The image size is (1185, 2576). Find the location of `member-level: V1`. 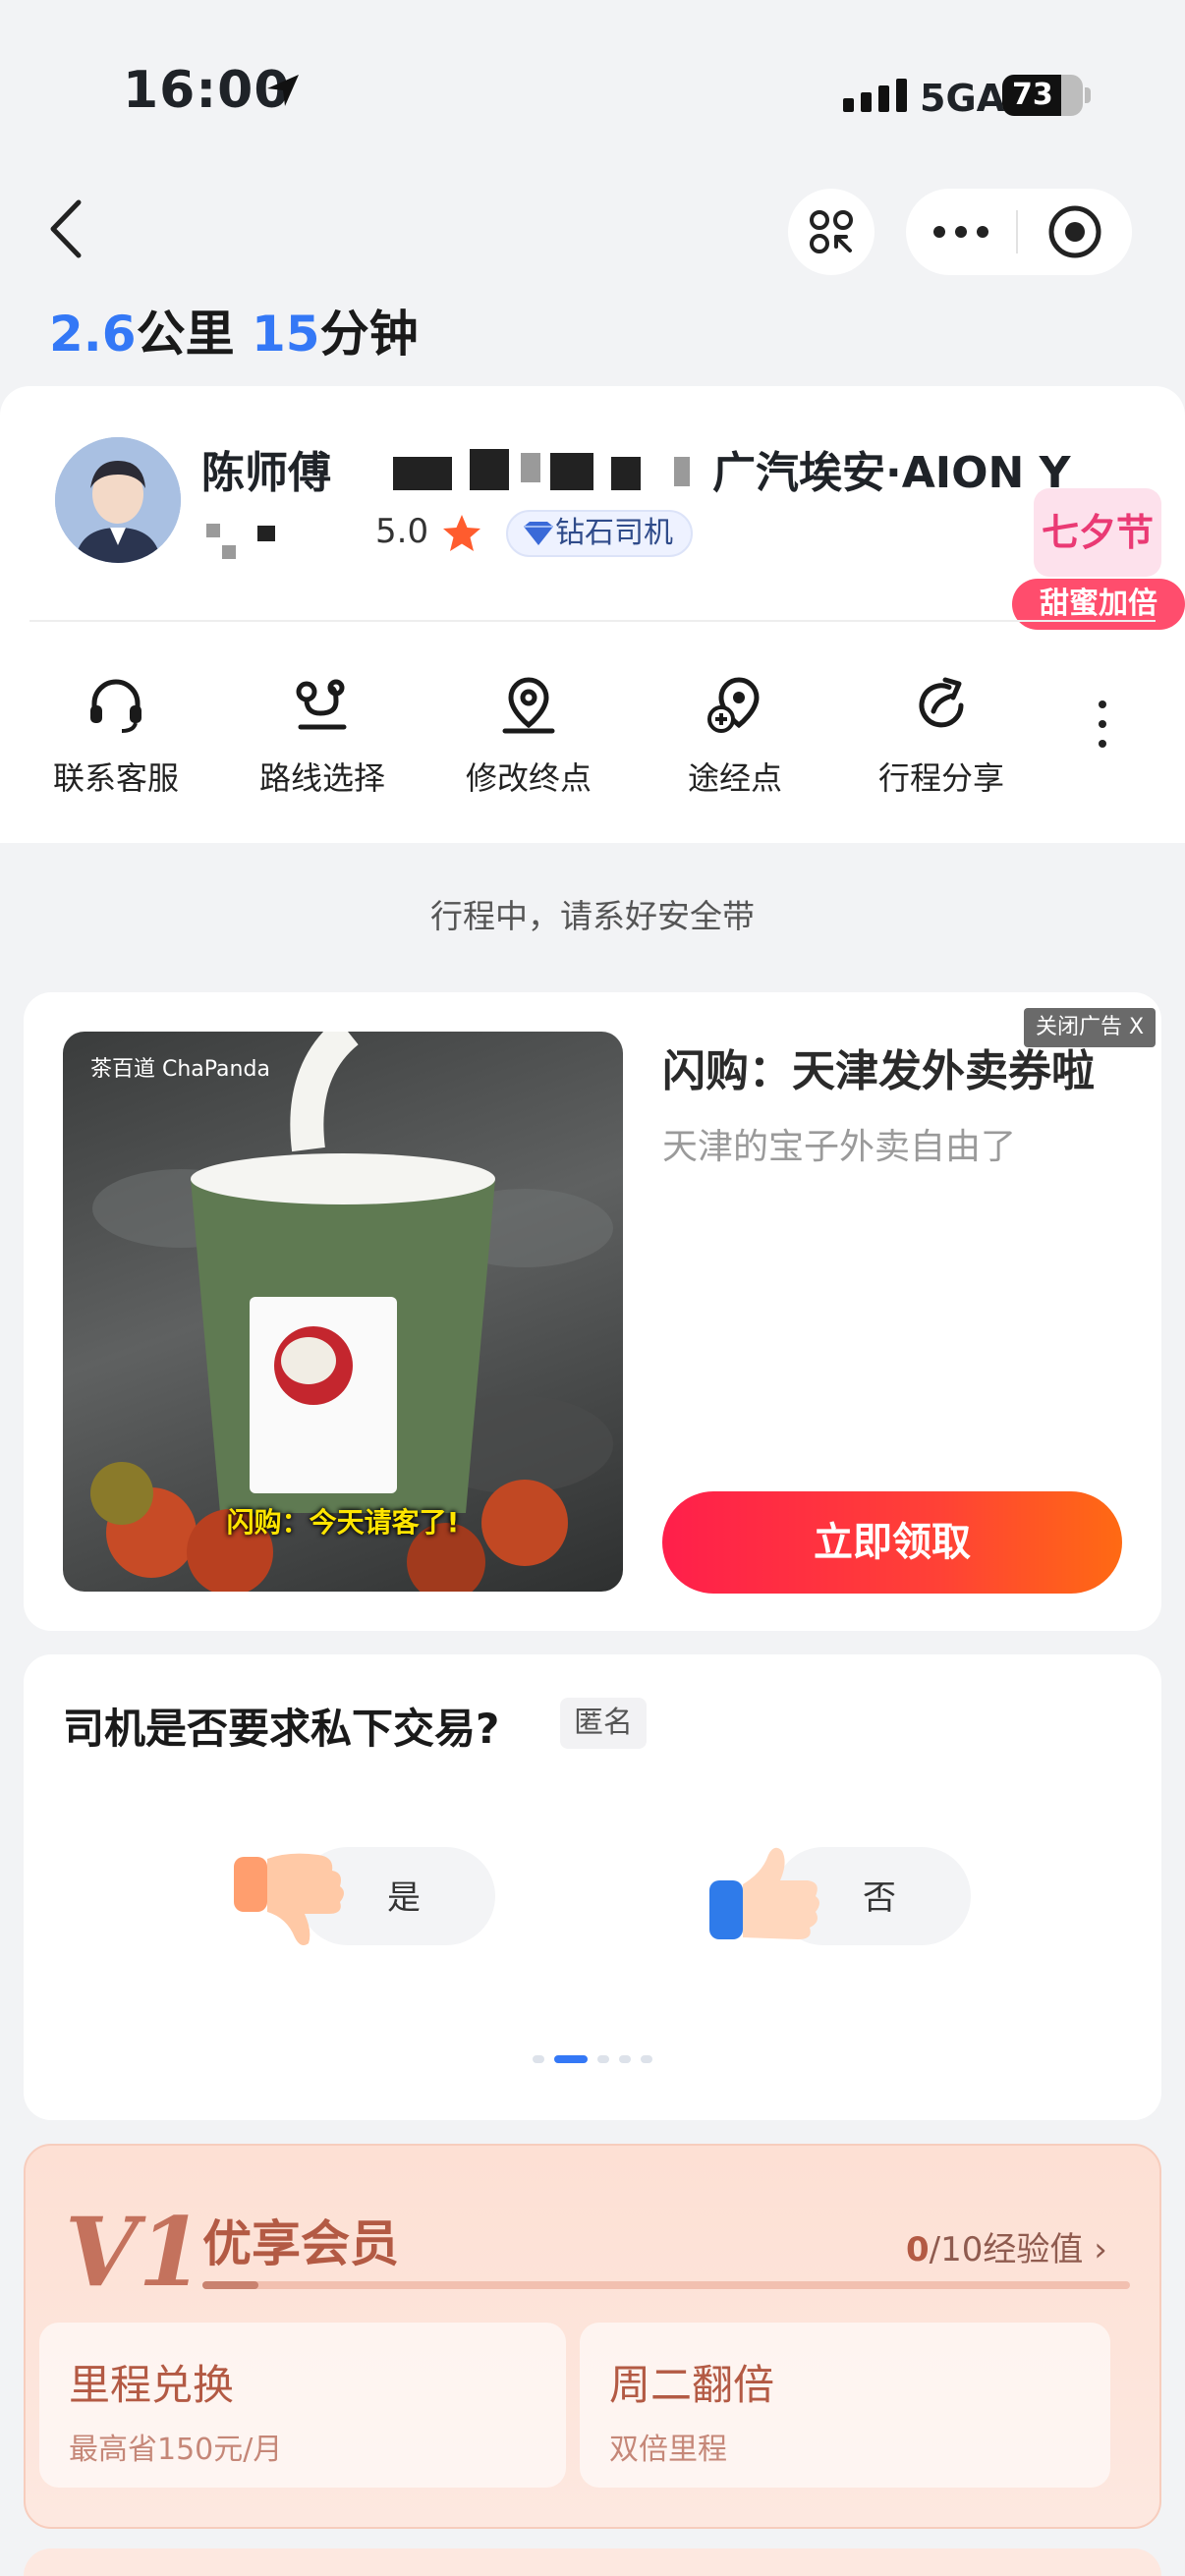

member-level: V1 is located at coordinates (135, 2252).